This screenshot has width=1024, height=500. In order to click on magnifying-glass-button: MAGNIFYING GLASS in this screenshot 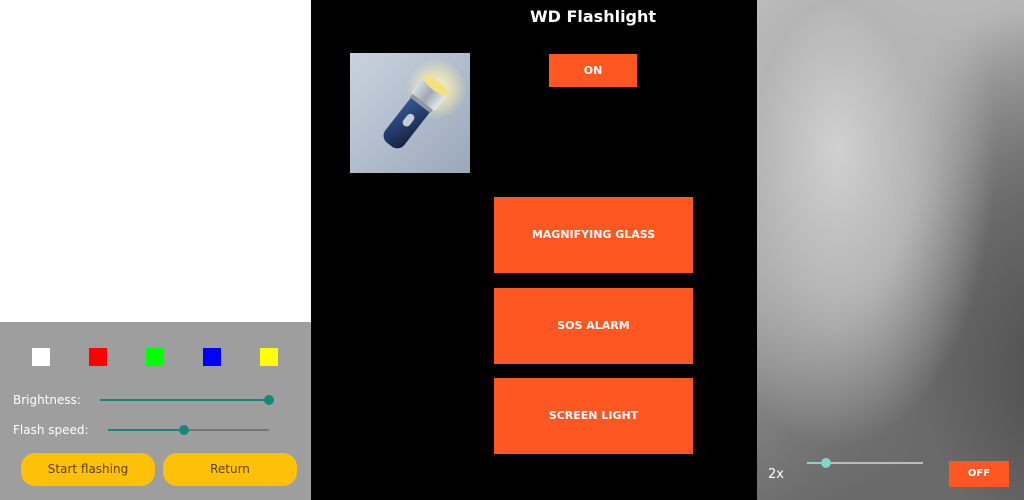, I will do `click(593, 235)`.